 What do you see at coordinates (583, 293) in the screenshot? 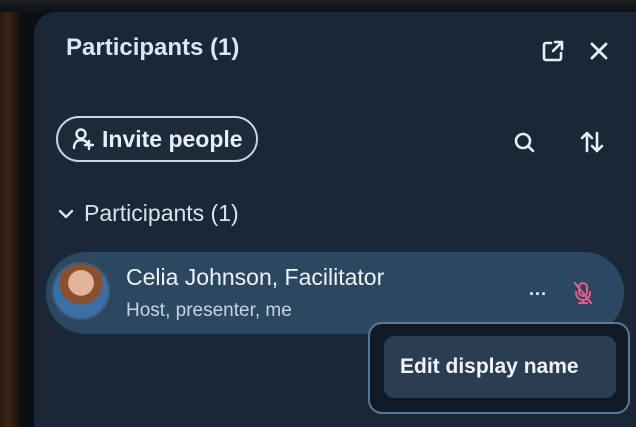
I see `microphone-muted-icon` at bounding box center [583, 293].